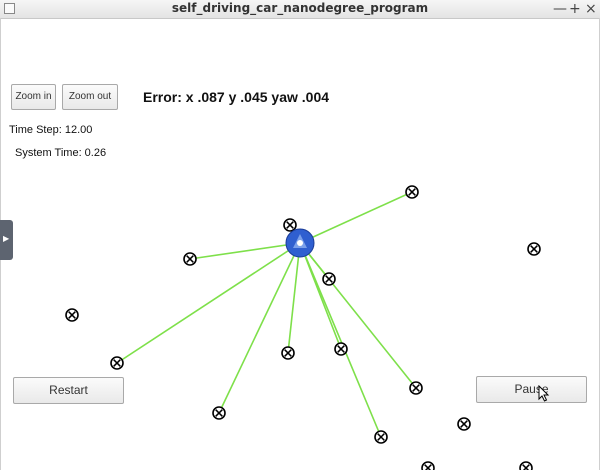 The height and width of the screenshot is (470, 600). Describe the element at coordinates (531, 389) in the screenshot. I see `pause-button: Pause` at that location.